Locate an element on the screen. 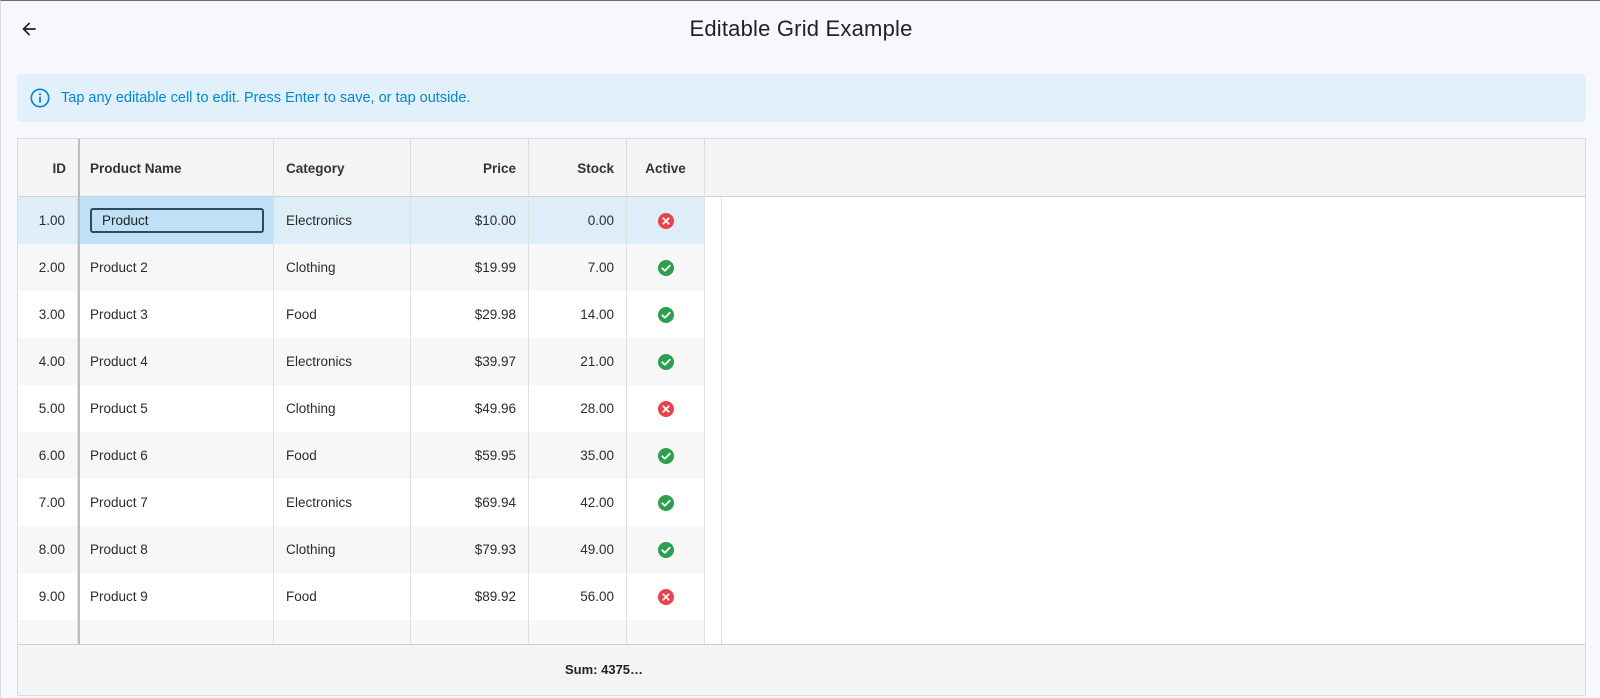 The height and width of the screenshot is (698, 1600). cell-stock: 42.00 is located at coordinates (578, 503).